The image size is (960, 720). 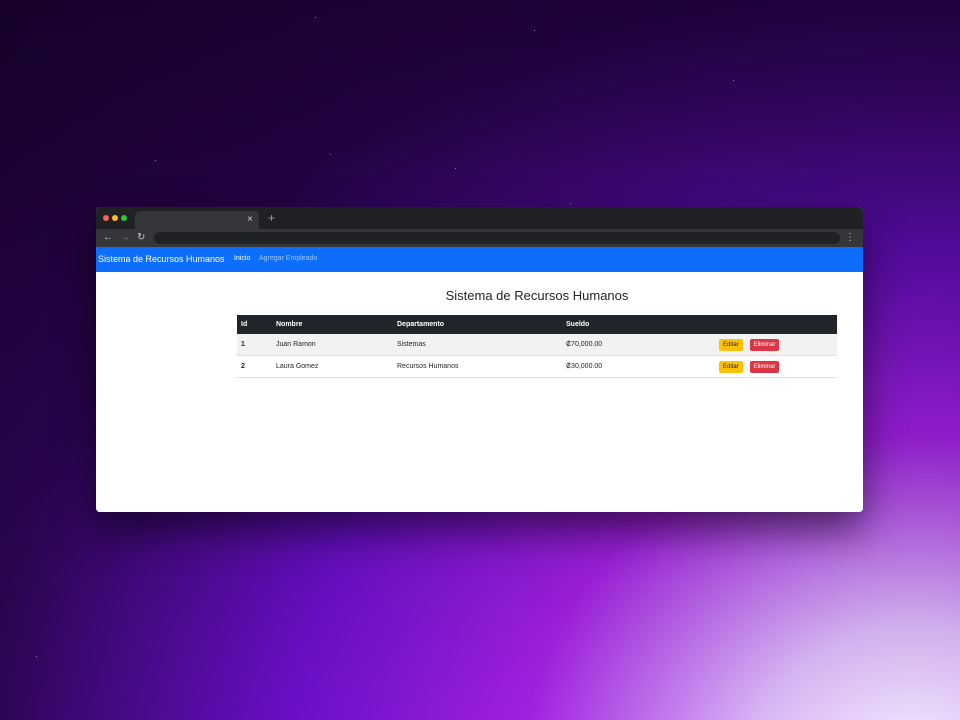 I want to click on tab-close-icon: ×, so click(x=250, y=220).